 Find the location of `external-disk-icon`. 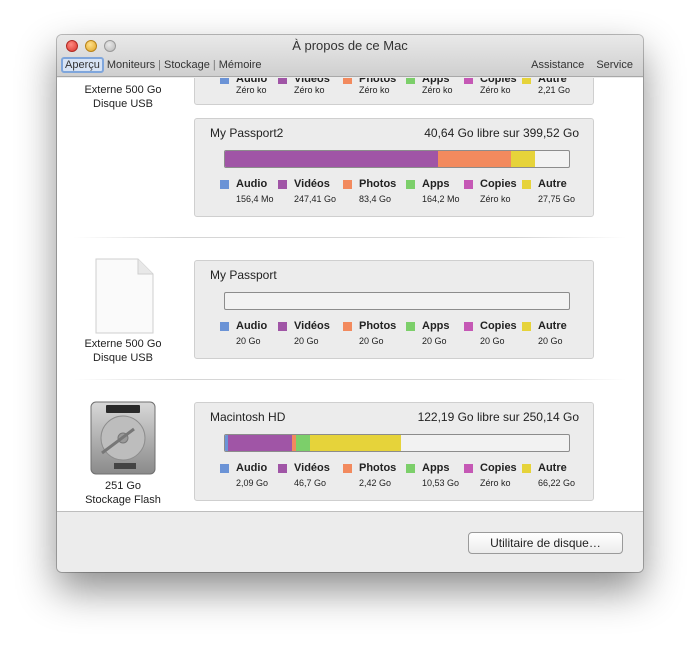

external-disk-icon is located at coordinates (124, 296).